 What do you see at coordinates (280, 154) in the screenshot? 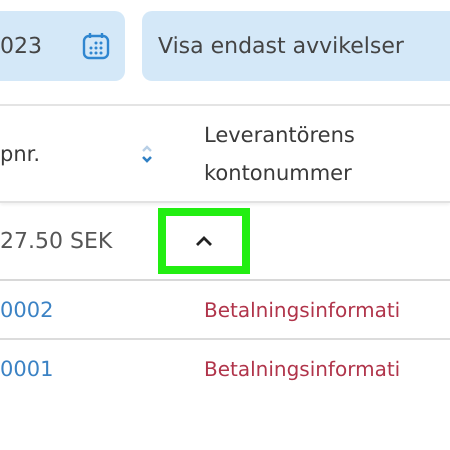
I see `column-header: Leverantörens kontonummer` at bounding box center [280, 154].